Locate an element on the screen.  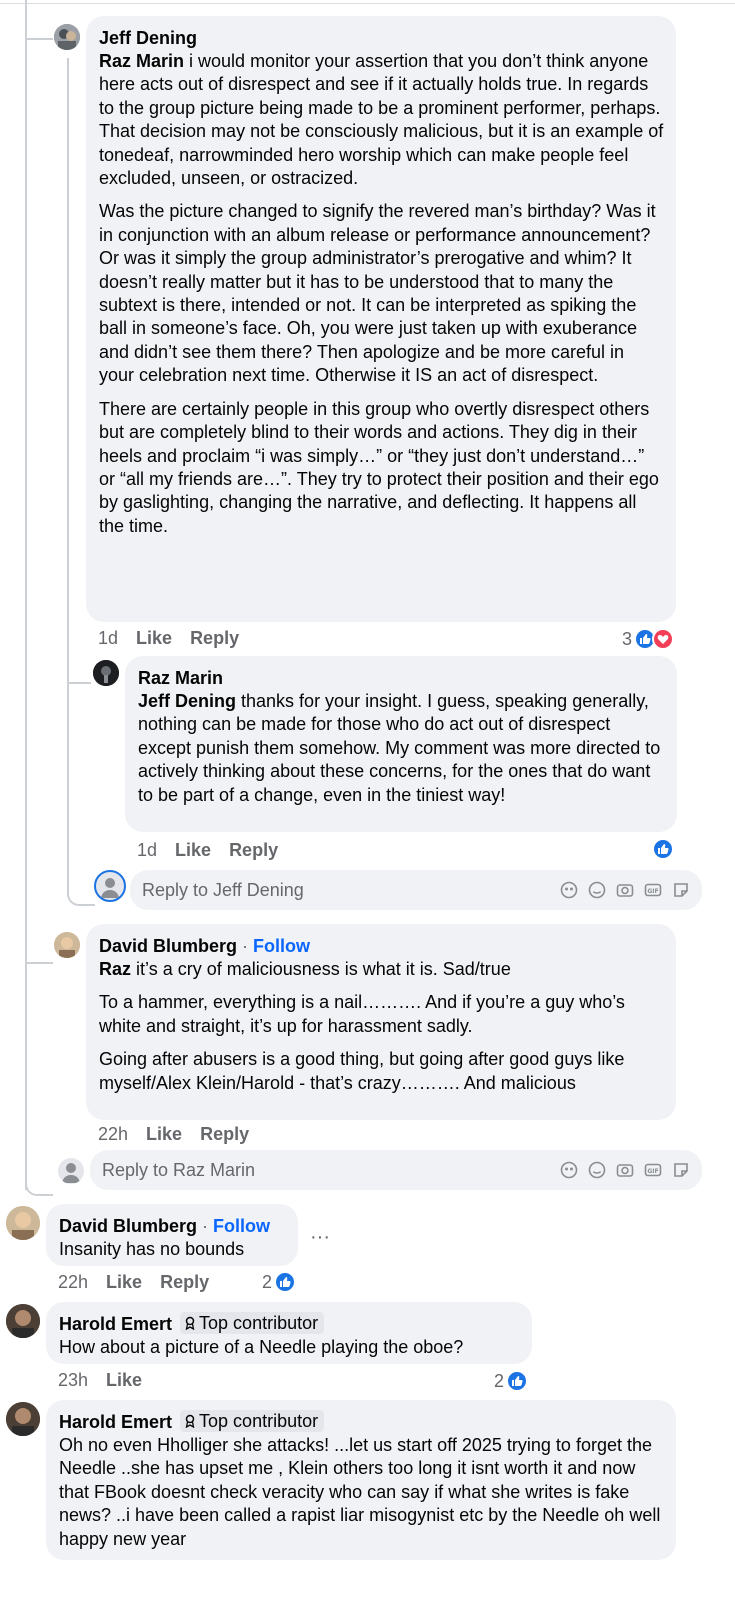
reaction-count: 3 is located at coordinates (627, 638).